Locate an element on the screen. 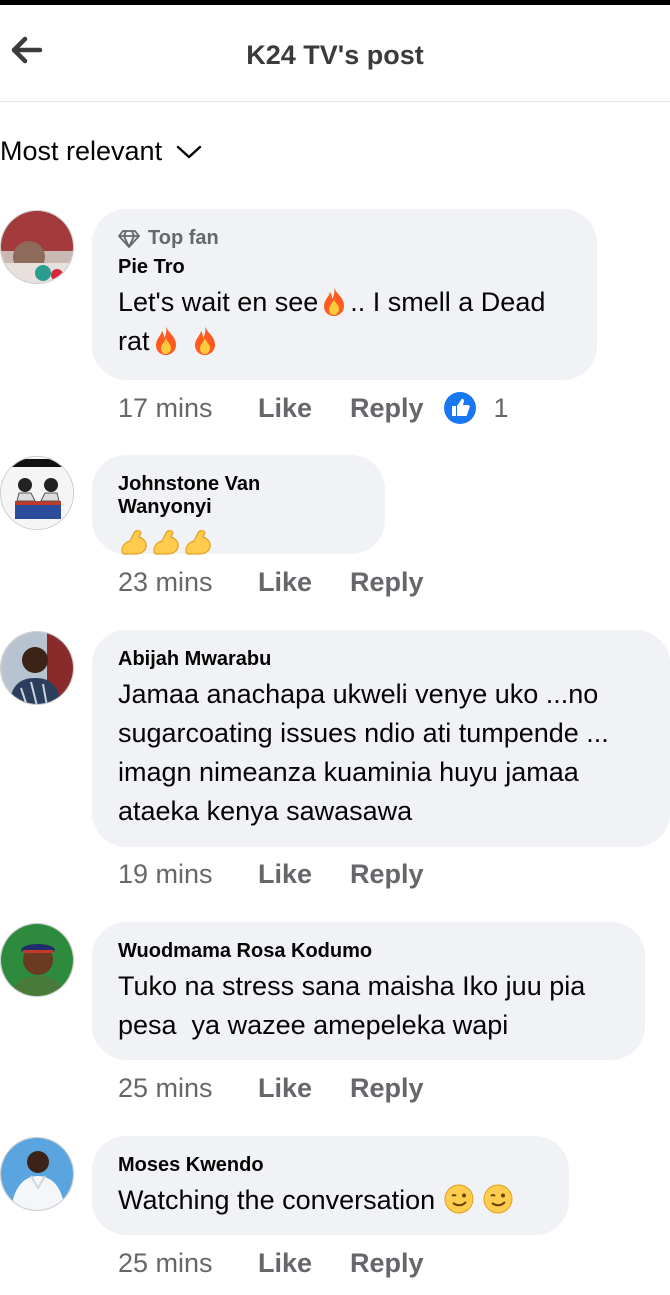  comment-actions: 17 mins Like Reply 1 is located at coordinates (313, 408).